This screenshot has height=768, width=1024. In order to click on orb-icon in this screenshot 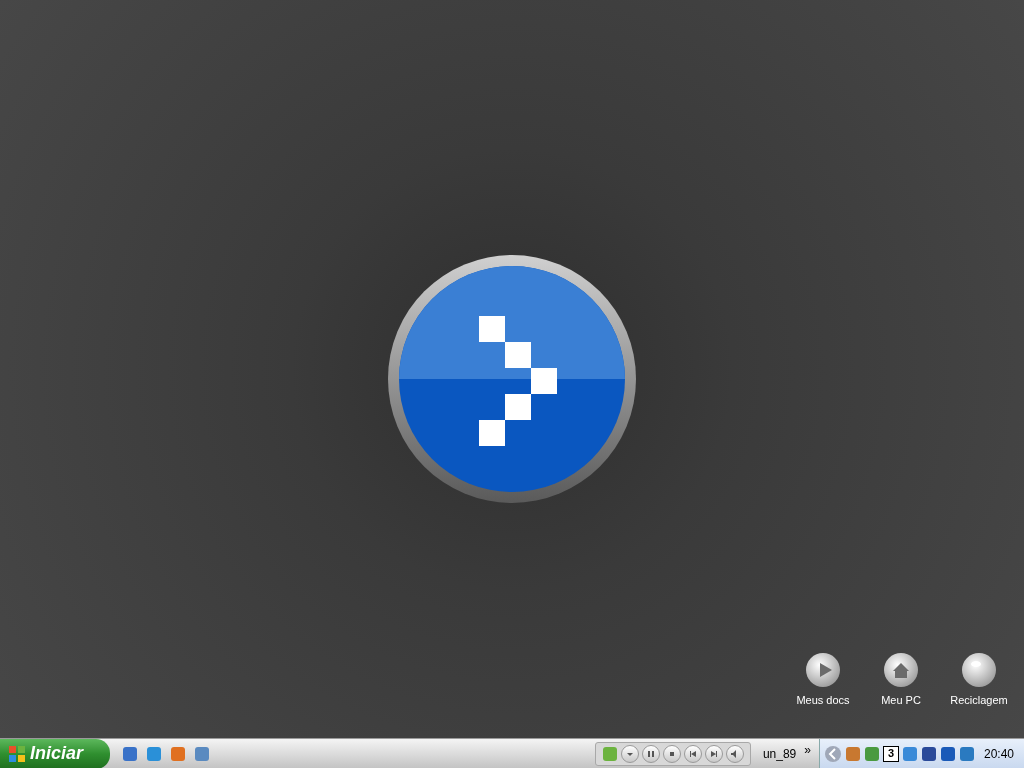, I will do `click(979, 669)`.